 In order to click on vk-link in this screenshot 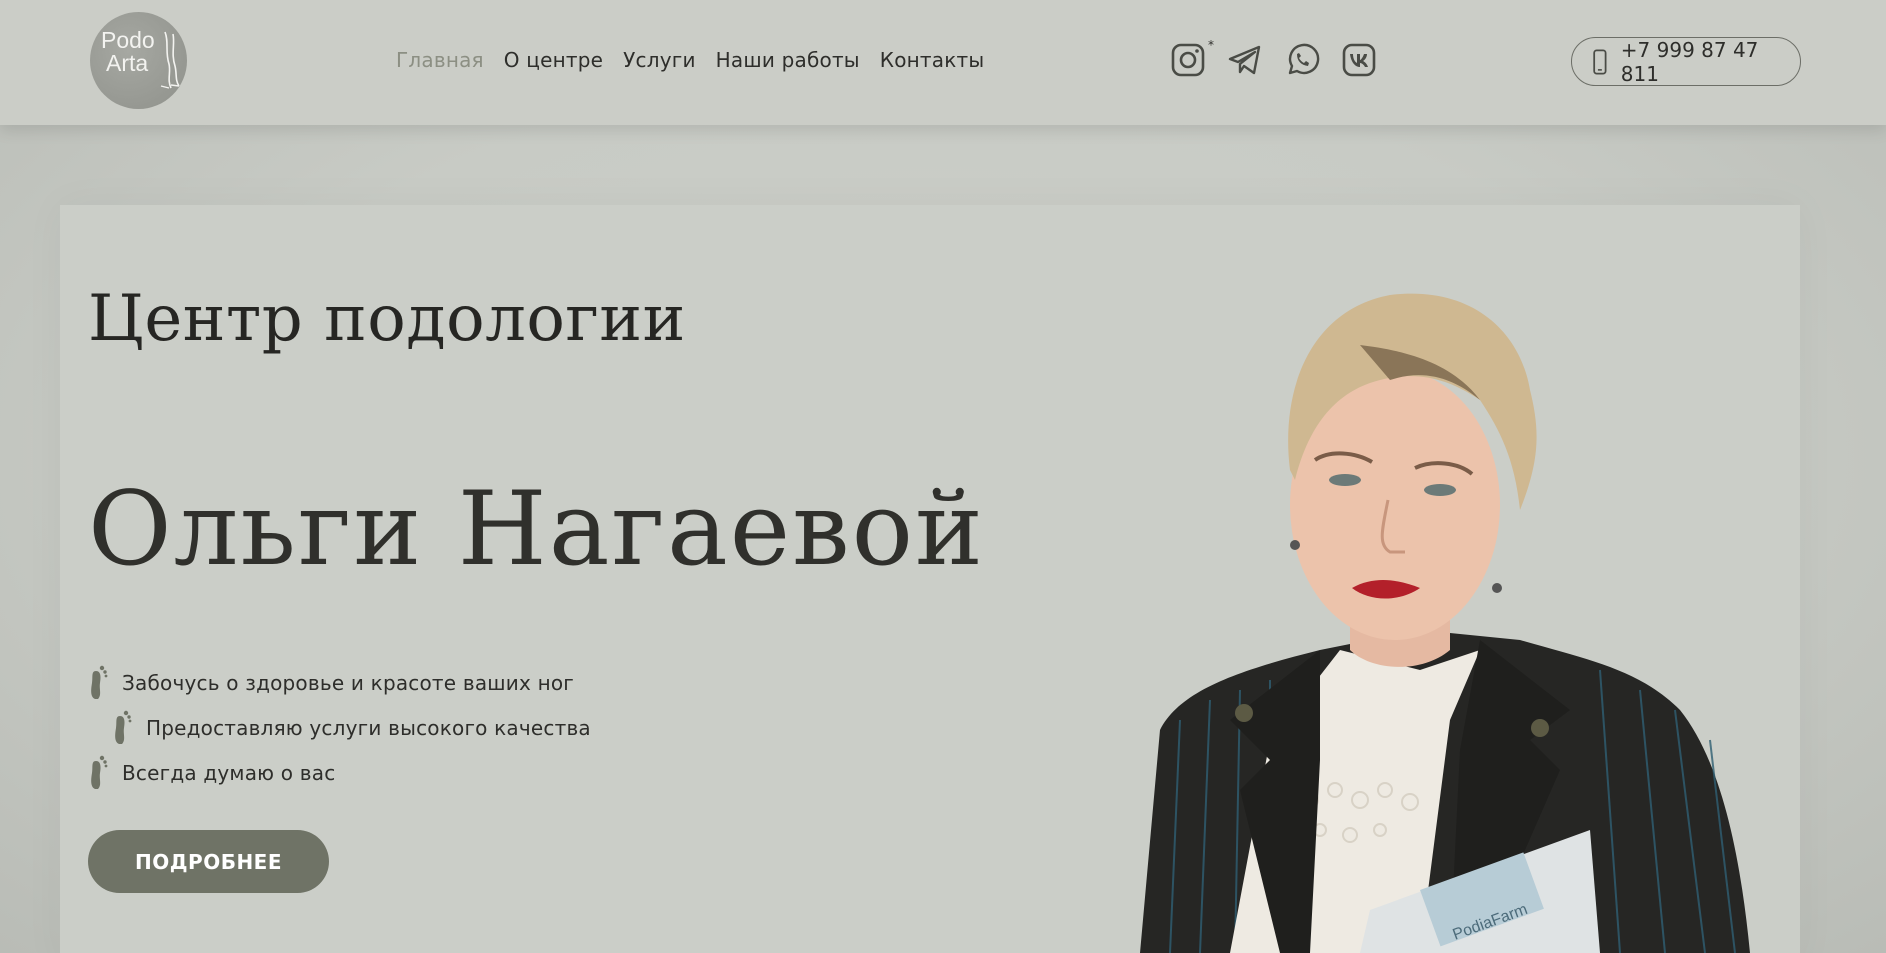, I will do `click(1359, 60)`.